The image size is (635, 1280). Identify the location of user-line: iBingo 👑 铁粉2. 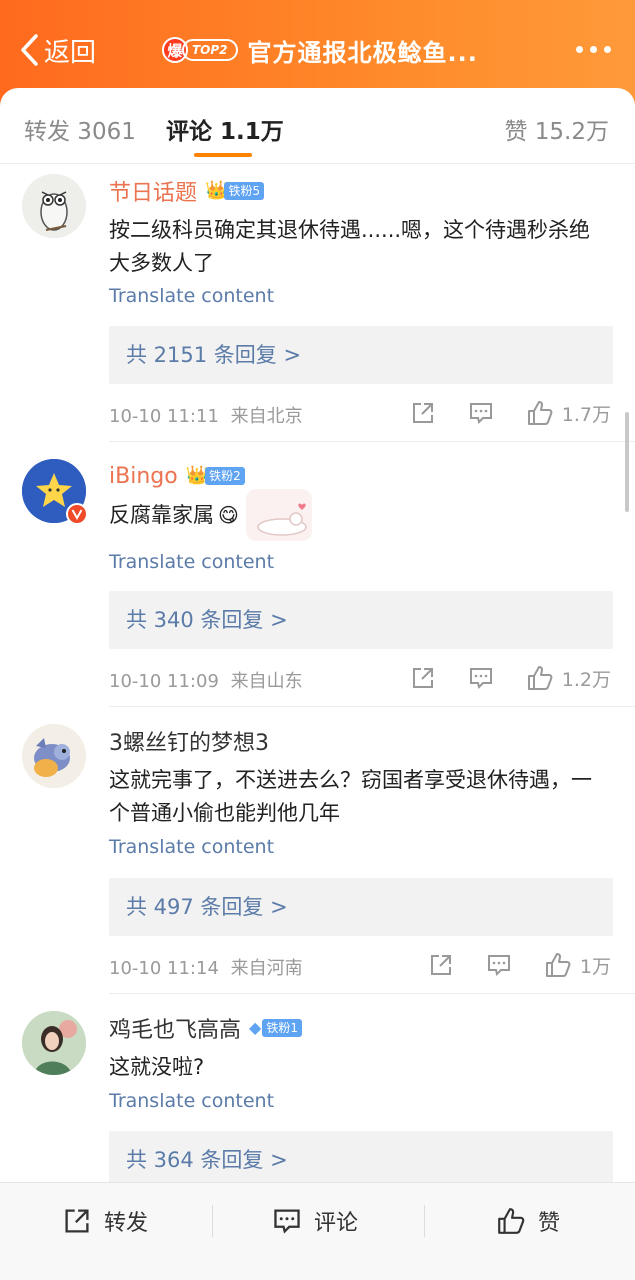
(177, 476).